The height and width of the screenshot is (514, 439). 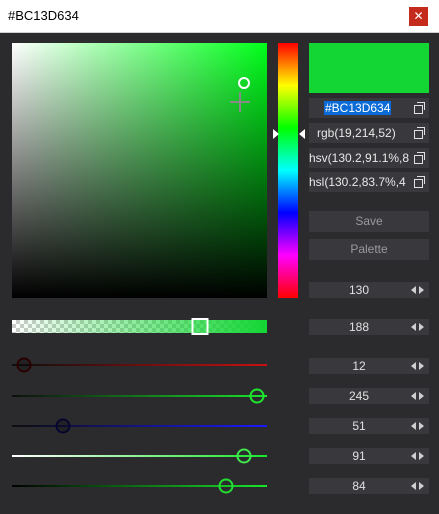 I want to click on copy-hsv-icon, so click(x=420, y=158).